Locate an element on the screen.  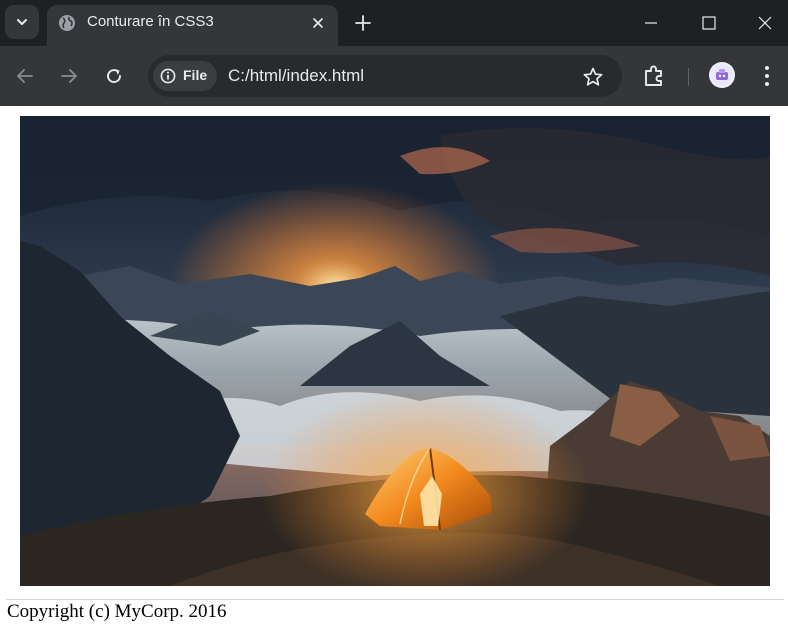
globe-icon is located at coordinates (67, 23).